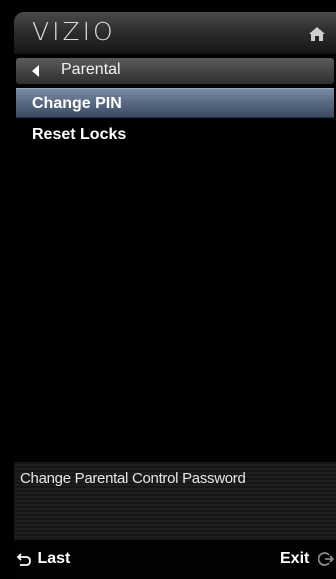 This screenshot has height=579, width=336. I want to click on return-arrow-icon, so click(23, 559).